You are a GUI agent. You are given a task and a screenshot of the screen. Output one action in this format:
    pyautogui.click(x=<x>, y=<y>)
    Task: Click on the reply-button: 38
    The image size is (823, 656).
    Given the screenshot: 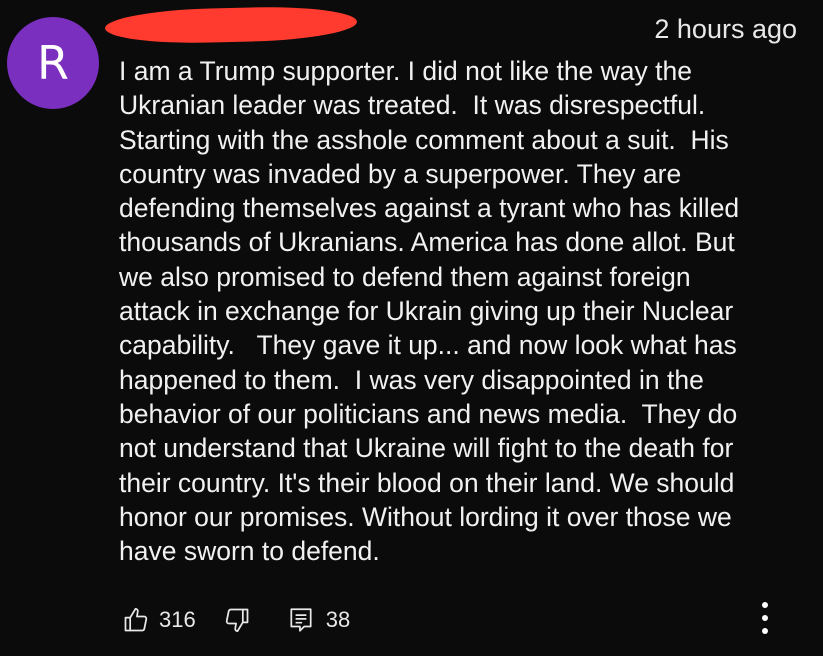 What is the action you would take?
    pyautogui.click(x=319, y=620)
    